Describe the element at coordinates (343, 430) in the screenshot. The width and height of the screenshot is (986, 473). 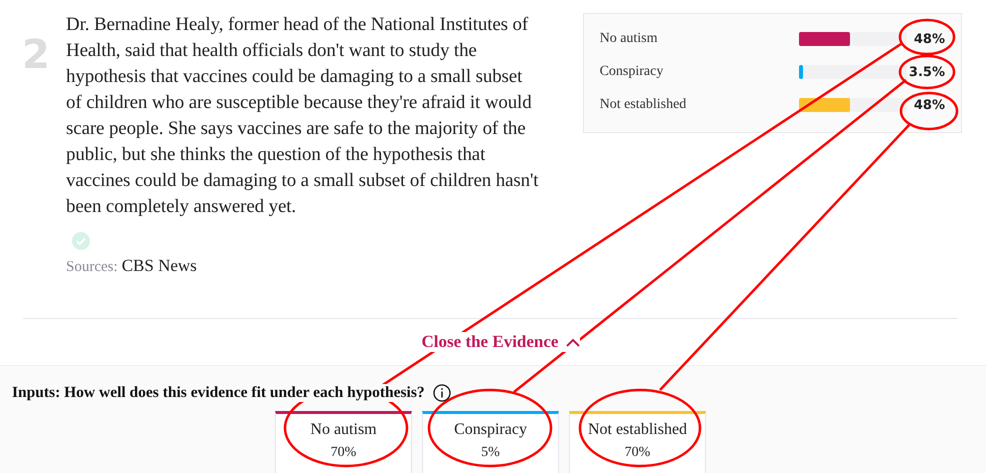
I see `hypothesis-name: No autism` at that location.